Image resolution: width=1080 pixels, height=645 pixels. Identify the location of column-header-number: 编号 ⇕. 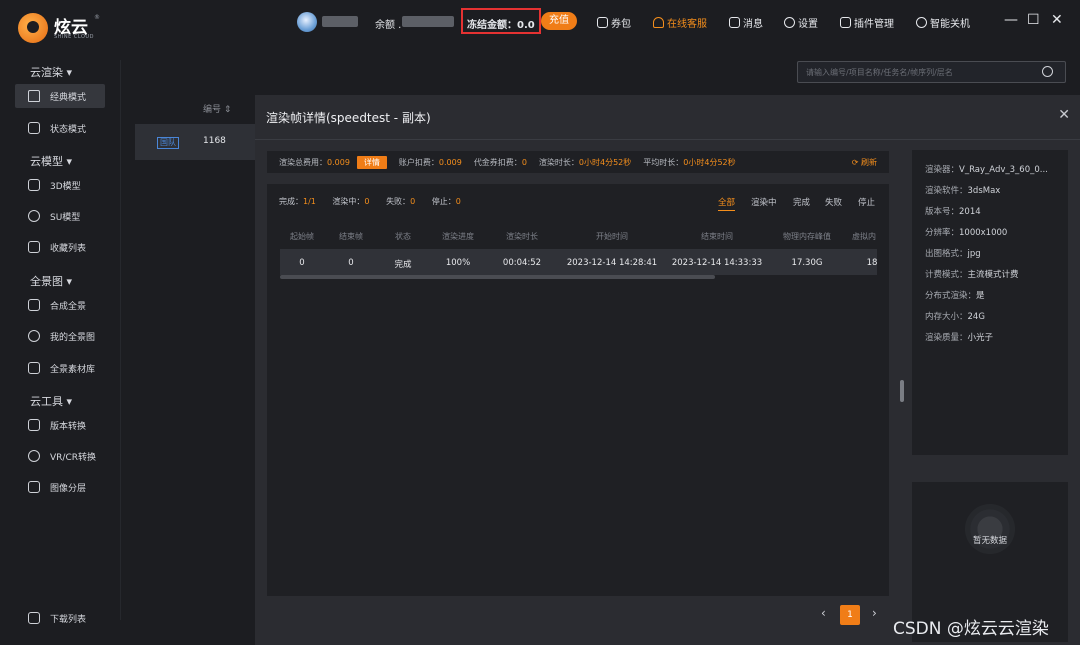
(217, 108).